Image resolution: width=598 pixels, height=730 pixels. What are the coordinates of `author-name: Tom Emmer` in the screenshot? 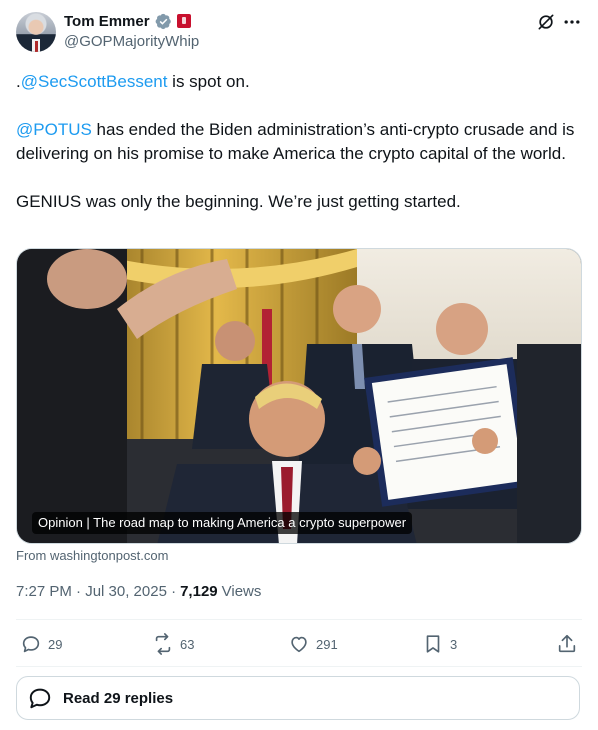 It's located at (107, 21).